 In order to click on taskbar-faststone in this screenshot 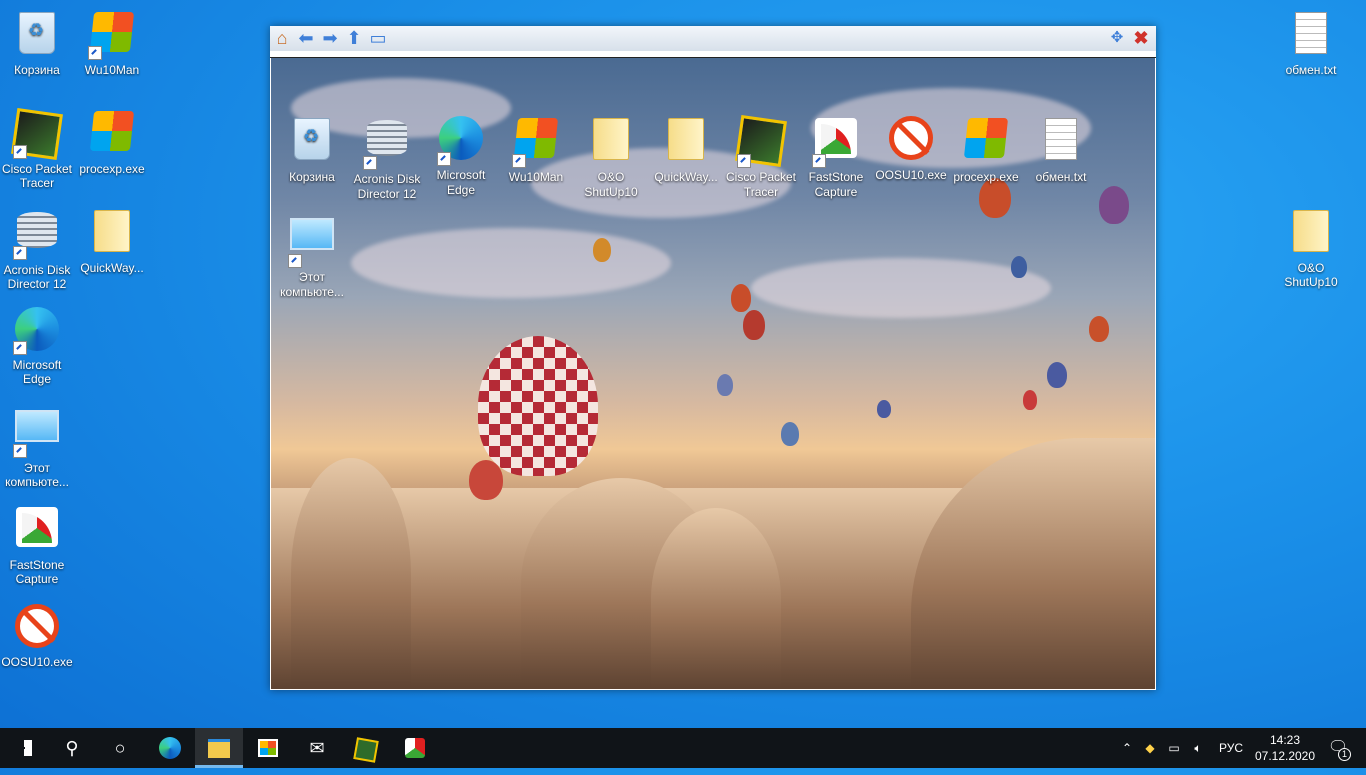, I will do `click(415, 748)`.